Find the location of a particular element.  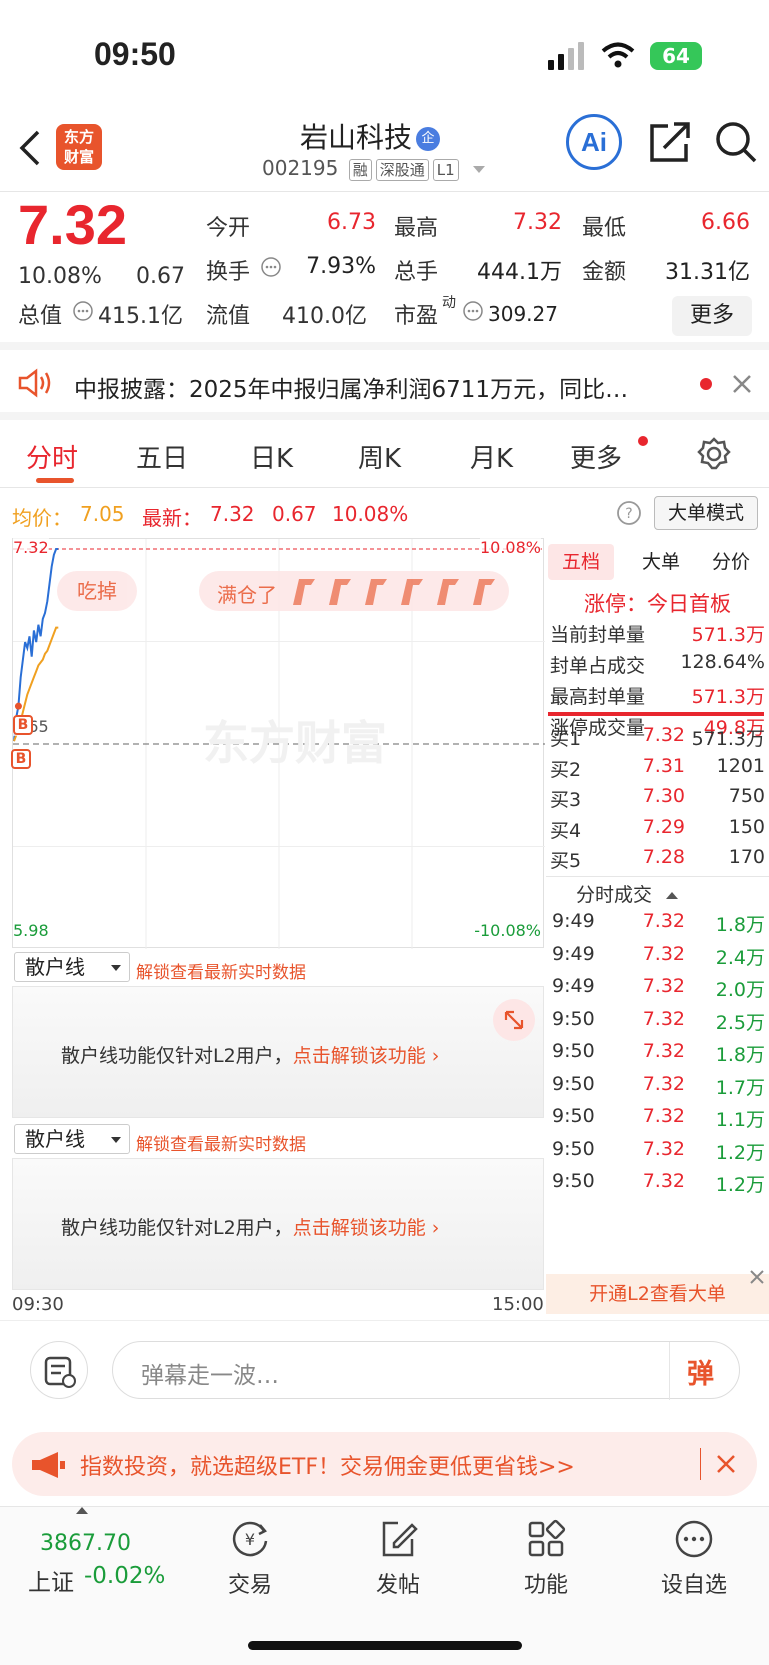

index-label: 上证 is located at coordinates (51, 1583).